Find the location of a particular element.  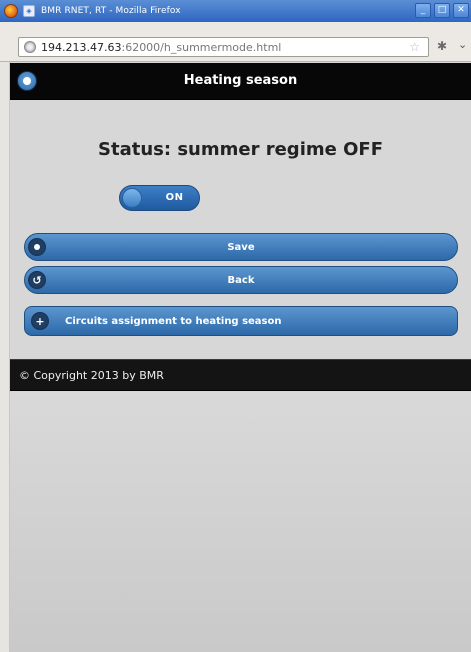

bookmark-star-icon: ☆ is located at coordinates (414, 47).